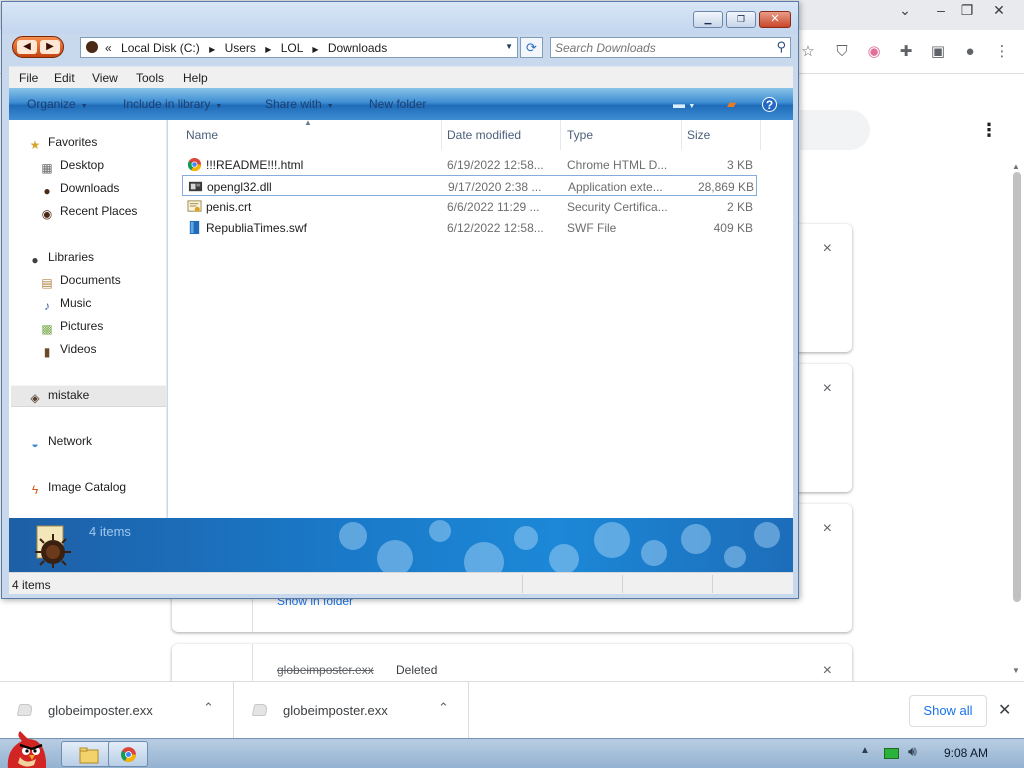  I want to click on sidepanel-icon: ▣, so click(938, 52).